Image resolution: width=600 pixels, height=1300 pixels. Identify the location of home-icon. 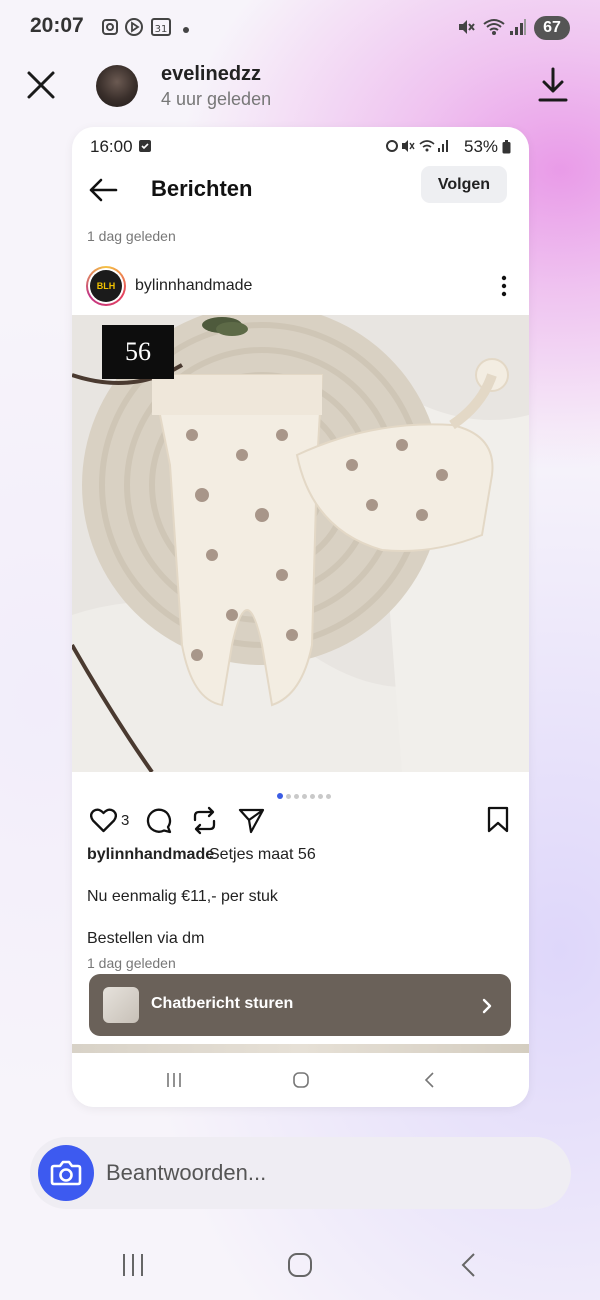
(300, 1265).